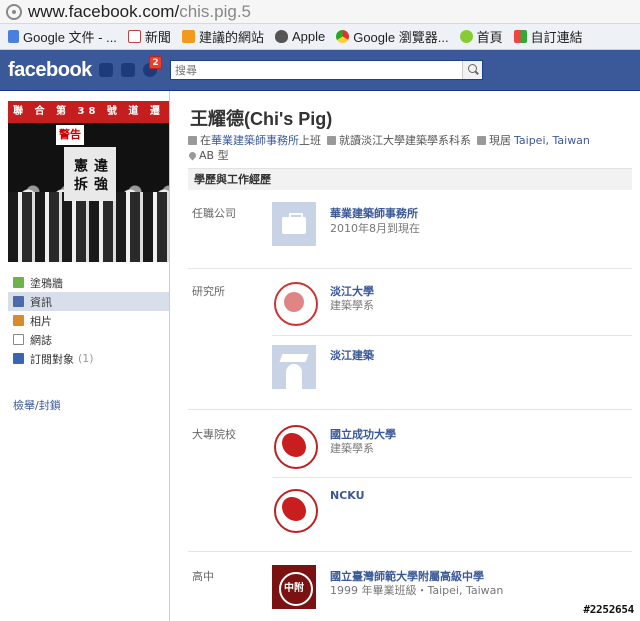 The width and height of the screenshot is (640, 621). I want to click on nav-label: 相片, so click(41, 321).